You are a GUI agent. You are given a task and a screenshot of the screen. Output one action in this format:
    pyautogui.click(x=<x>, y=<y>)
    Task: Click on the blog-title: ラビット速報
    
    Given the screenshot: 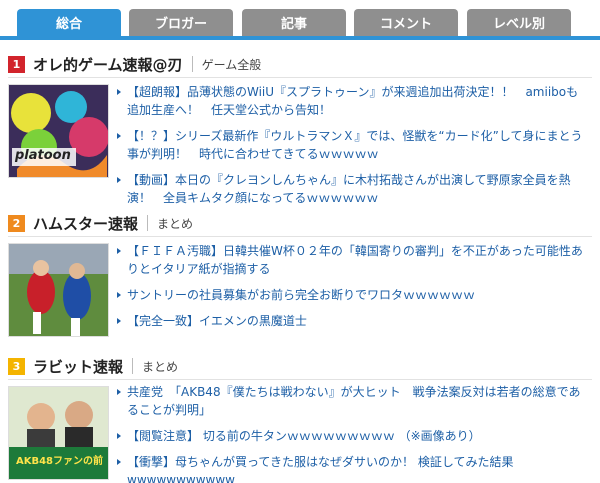 What is the action you would take?
    pyautogui.click(x=78, y=366)
    